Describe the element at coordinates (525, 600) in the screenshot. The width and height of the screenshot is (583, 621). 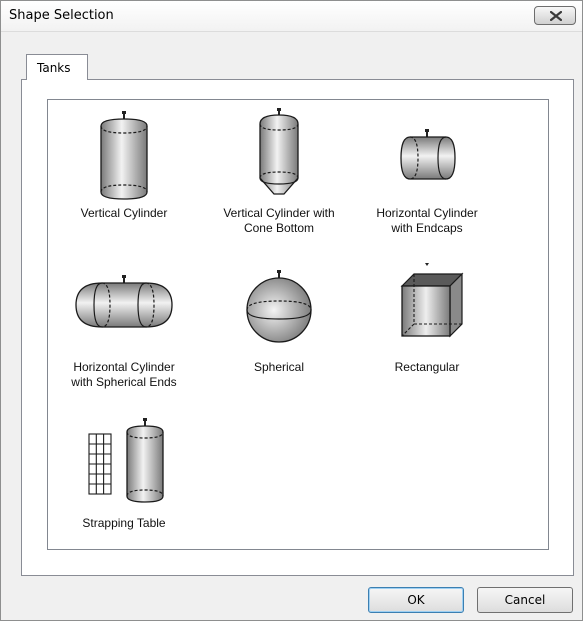
I see `cancel-button: Cancel` at that location.